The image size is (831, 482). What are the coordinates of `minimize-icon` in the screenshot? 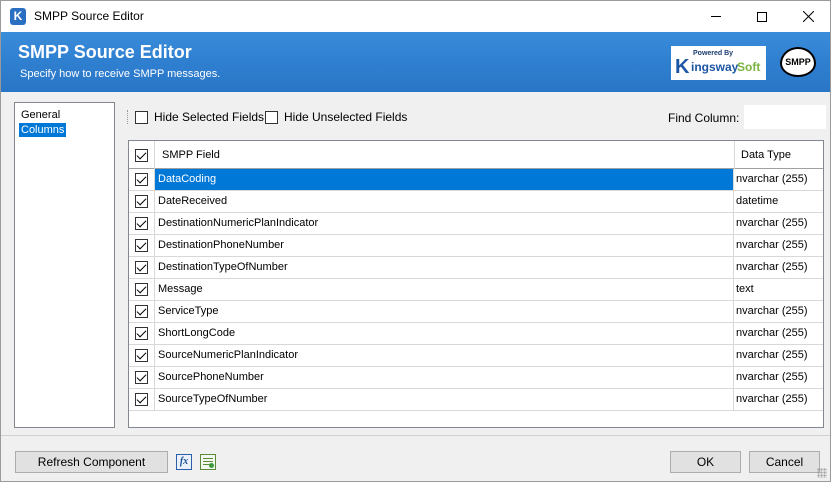 It's located at (716, 16).